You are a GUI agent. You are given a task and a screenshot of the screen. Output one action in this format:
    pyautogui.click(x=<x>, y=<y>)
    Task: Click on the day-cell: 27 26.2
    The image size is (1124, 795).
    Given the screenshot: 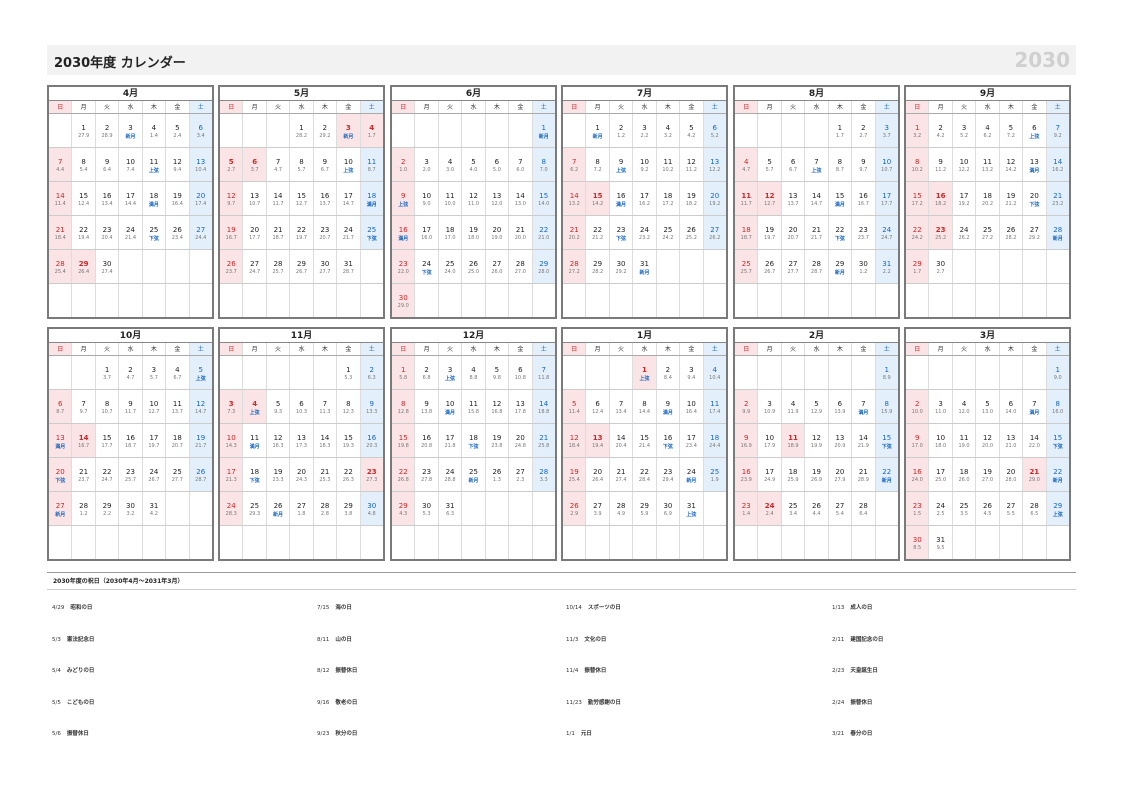 What is the action you would take?
    pyautogui.click(x=714, y=232)
    